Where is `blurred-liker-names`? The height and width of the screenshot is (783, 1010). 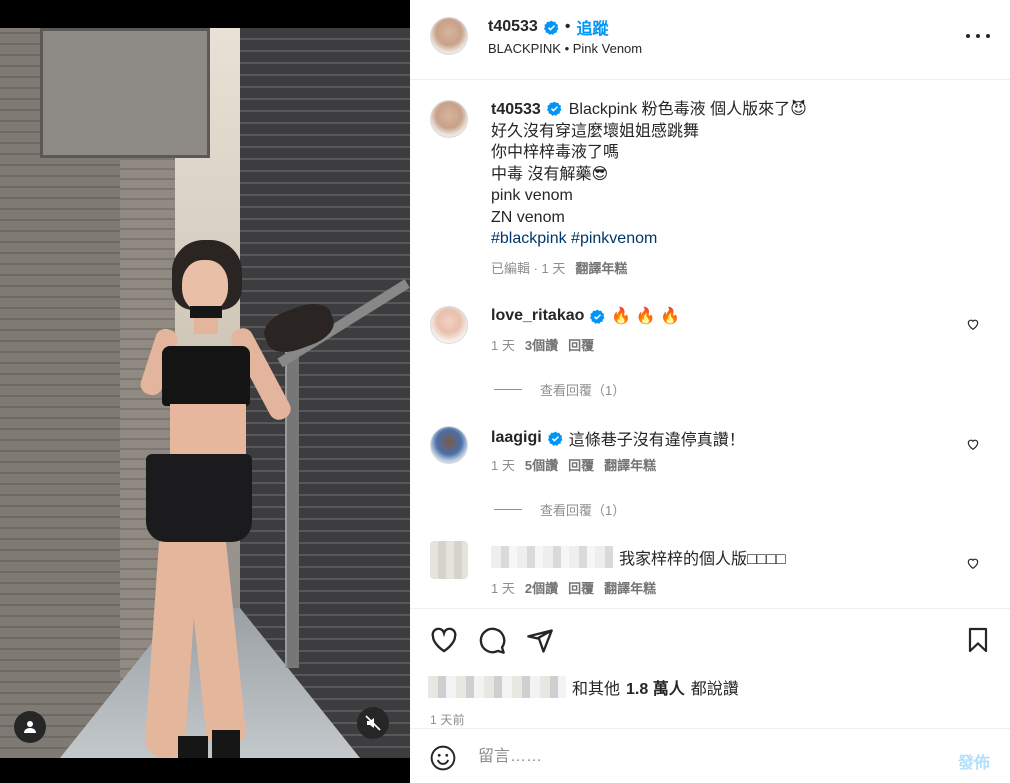
blurred-liker-names is located at coordinates (497, 687).